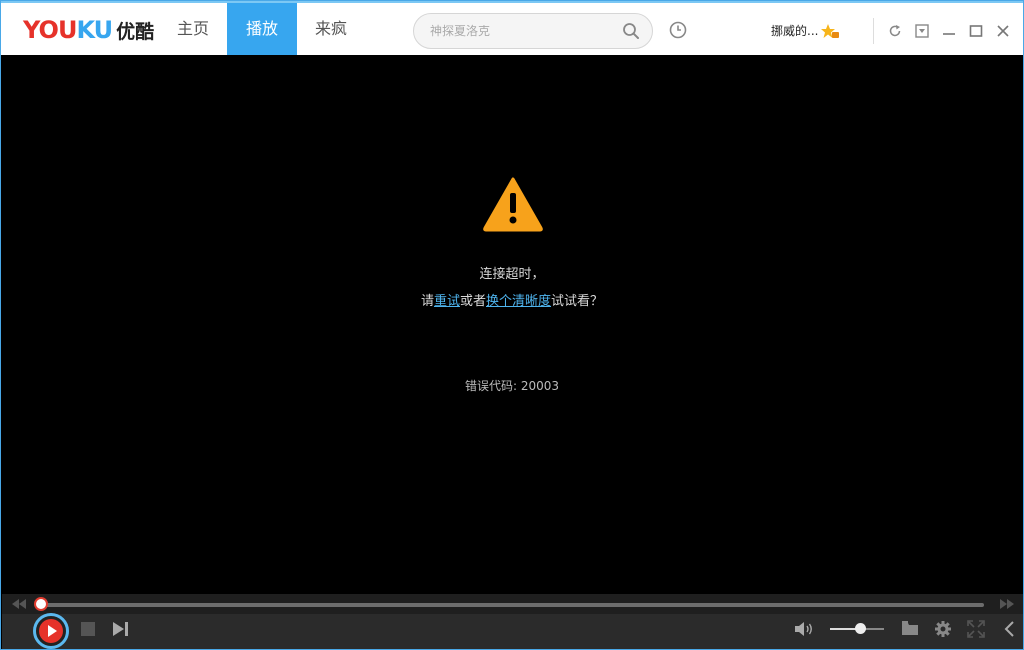  I want to click on progress-track, so click(512, 605).